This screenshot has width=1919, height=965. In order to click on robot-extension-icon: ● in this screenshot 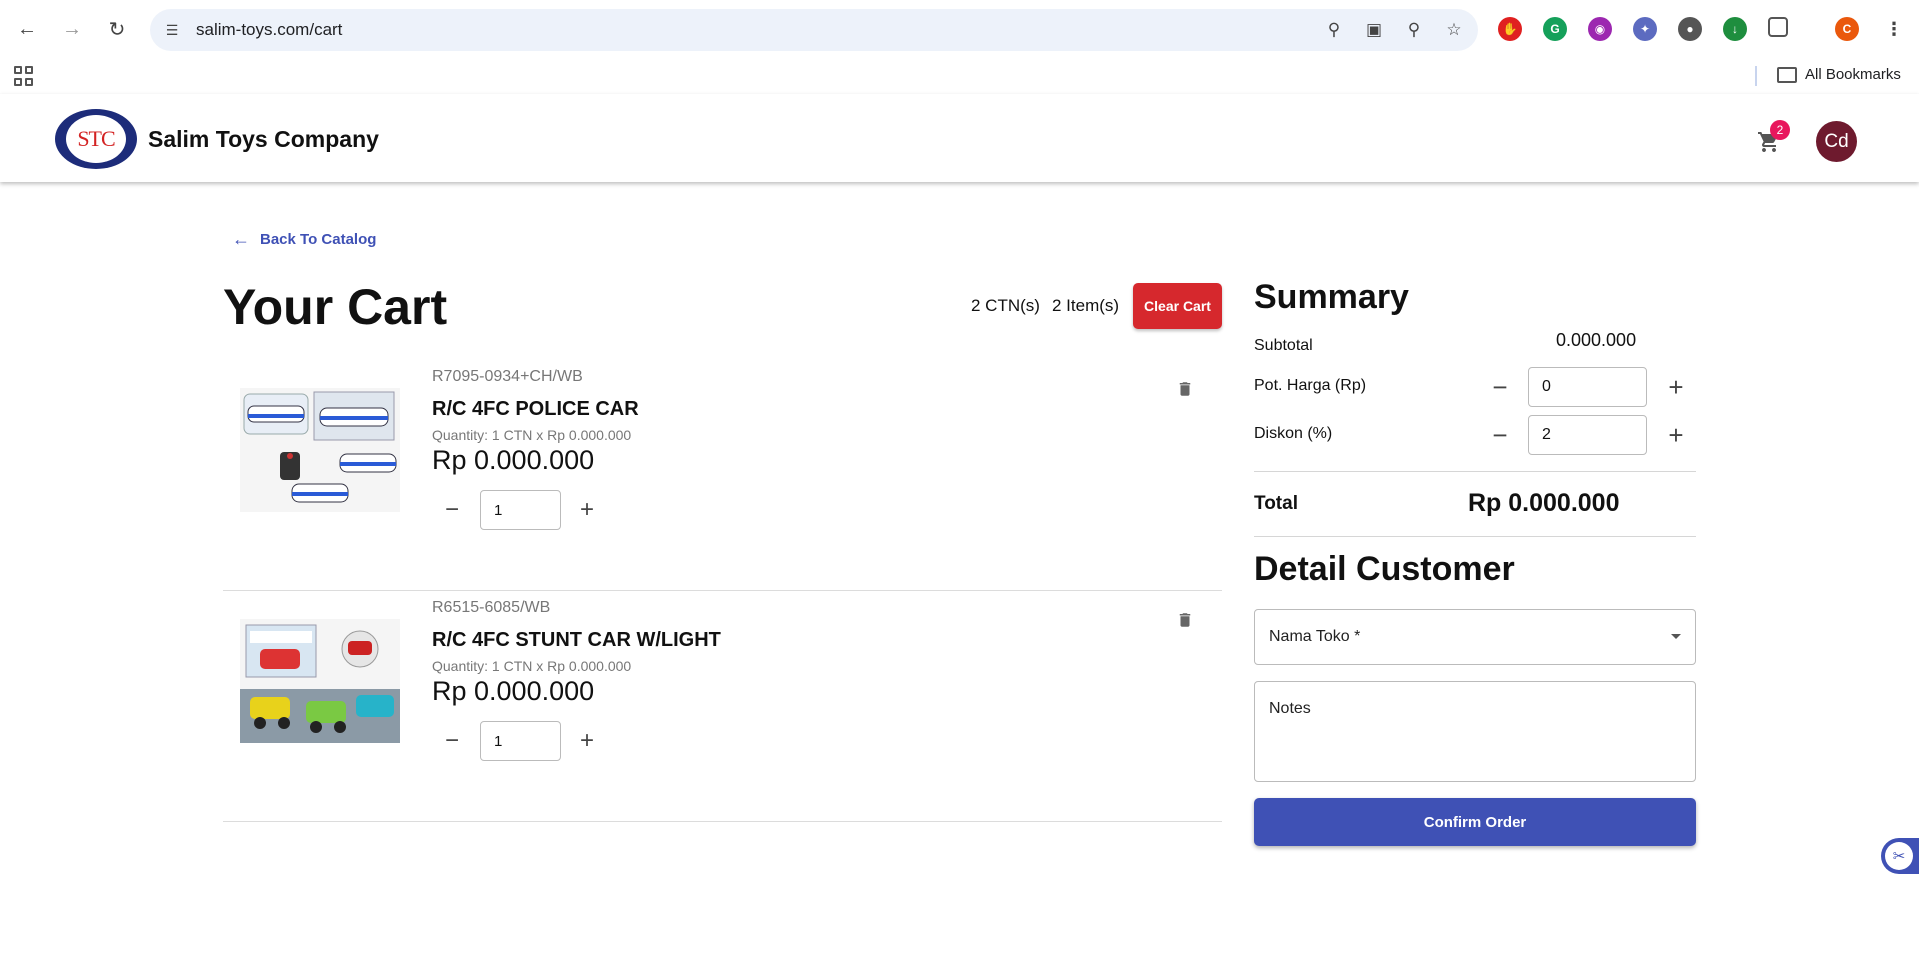, I will do `click(1690, 29)`.